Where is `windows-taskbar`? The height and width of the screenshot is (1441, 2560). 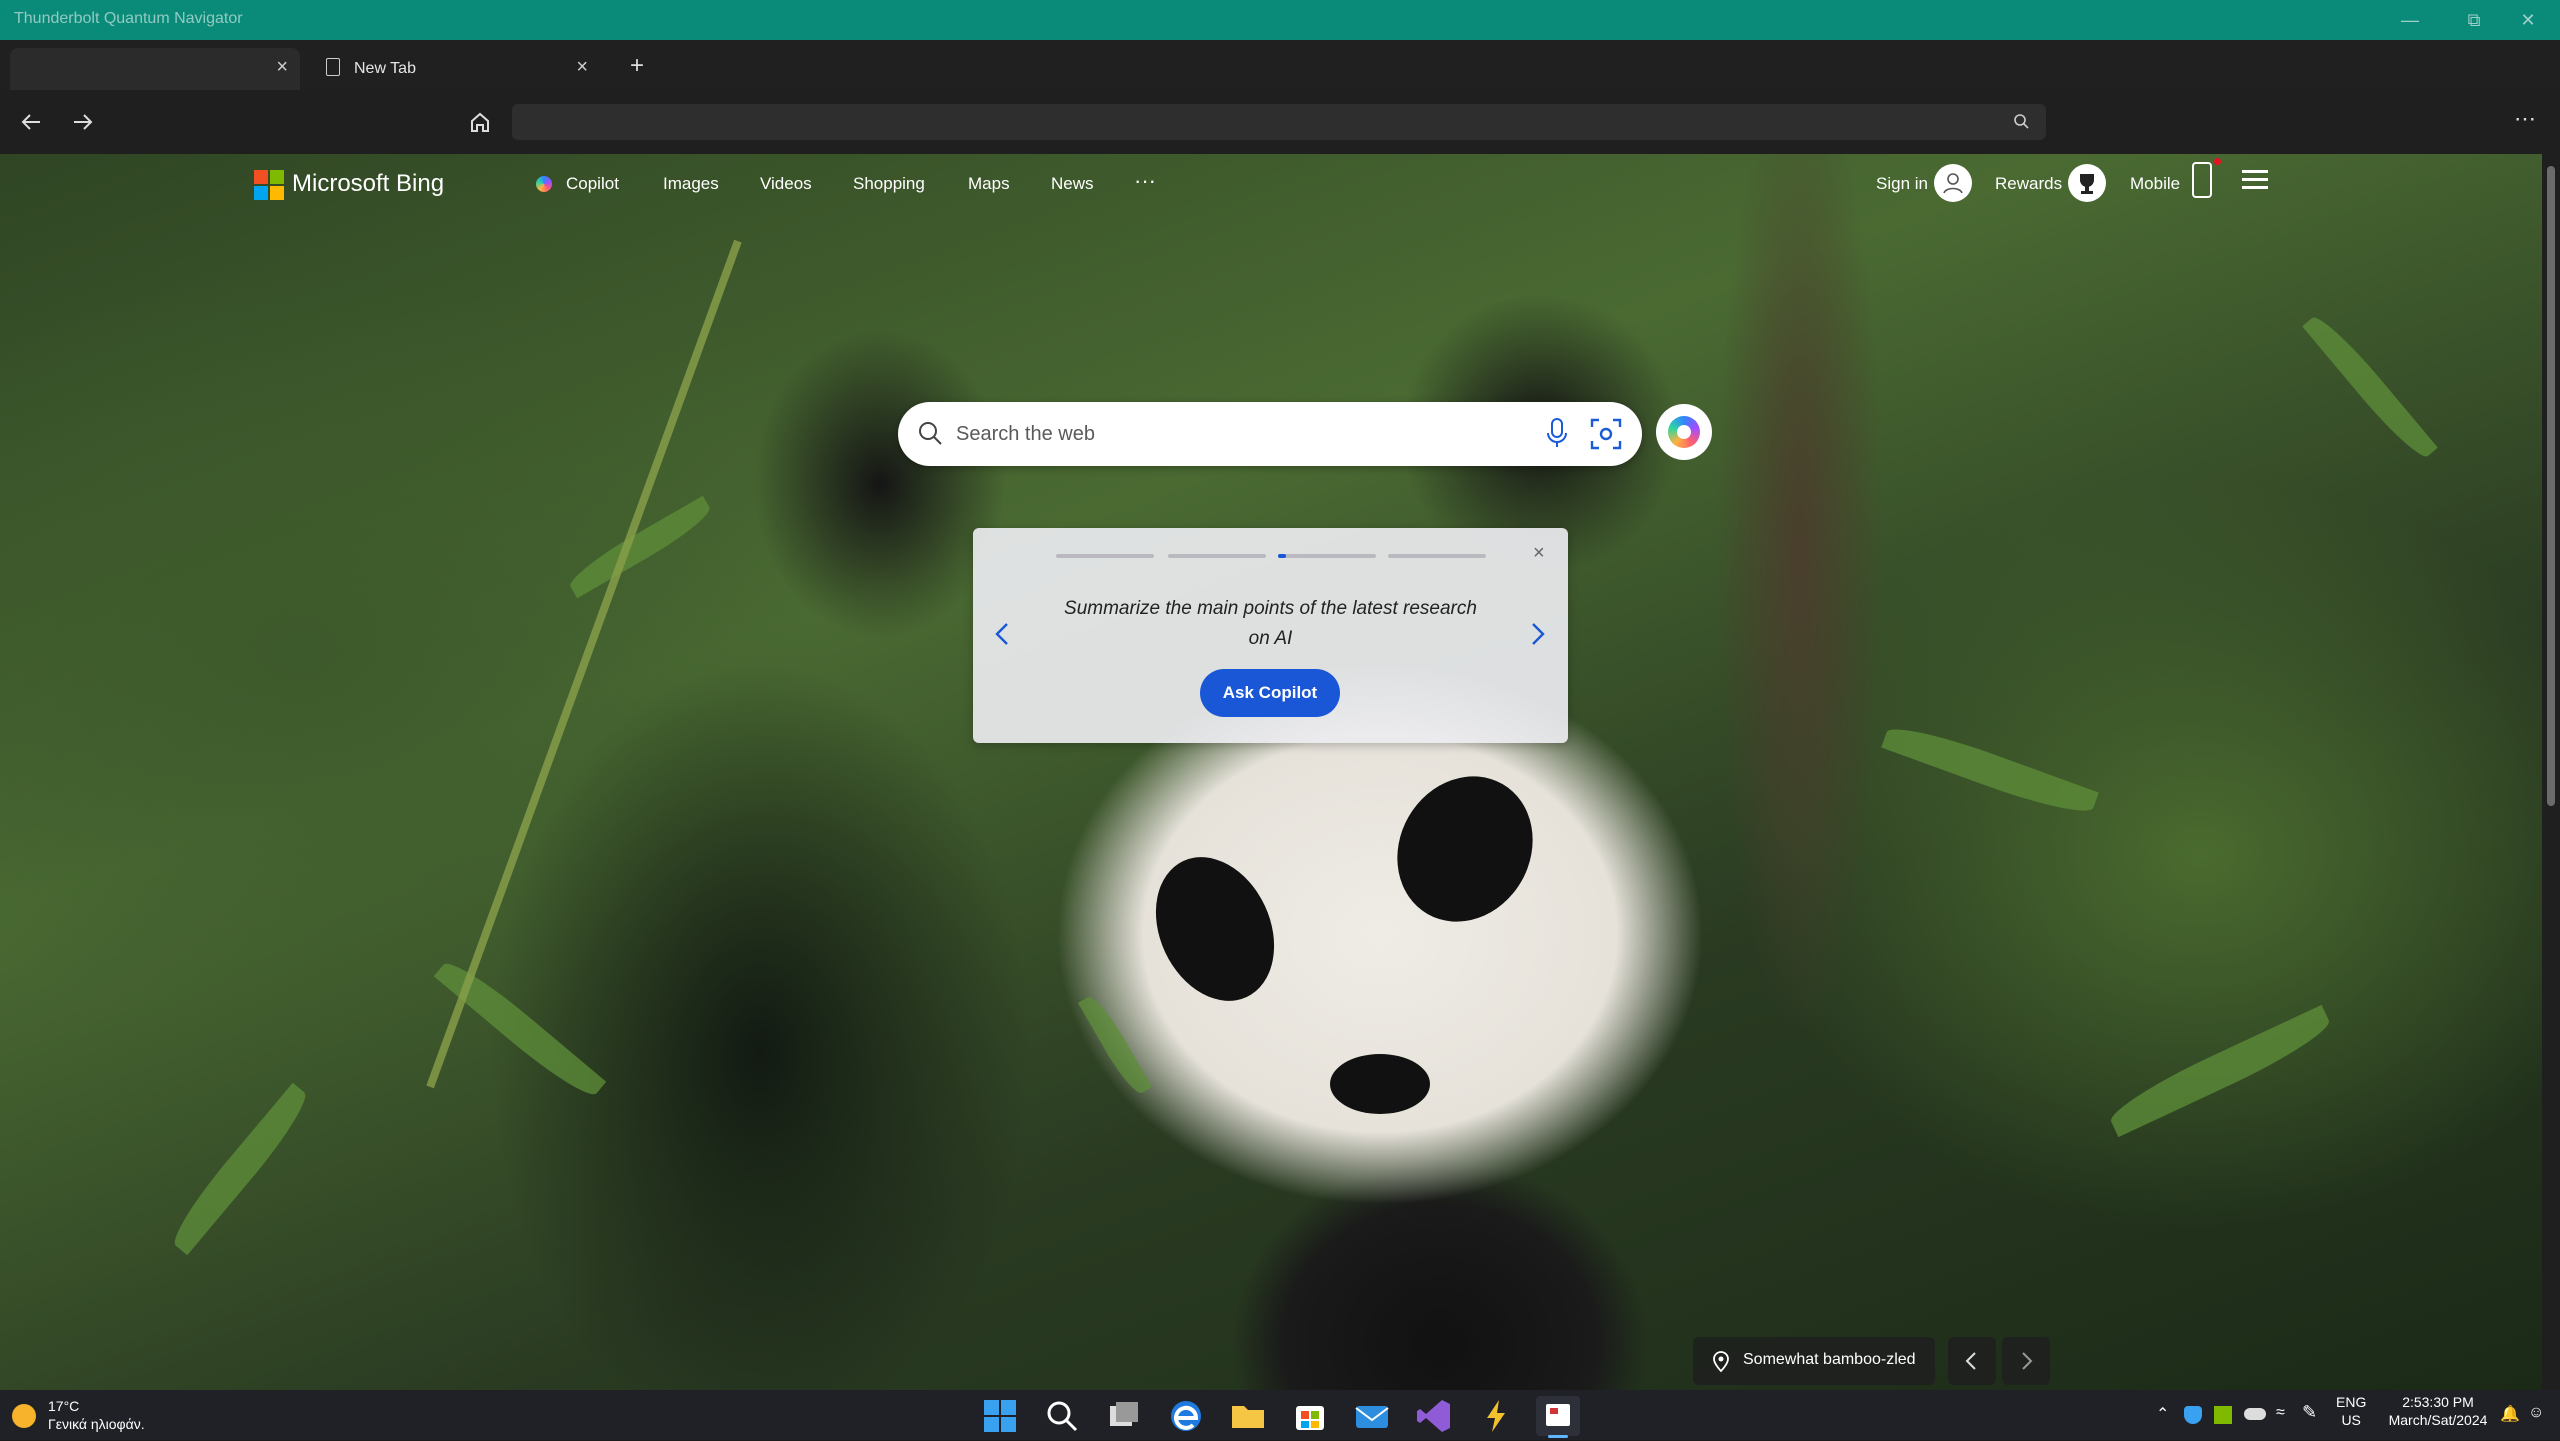
windows-taskbar is located at coordinates (1280, 1415).